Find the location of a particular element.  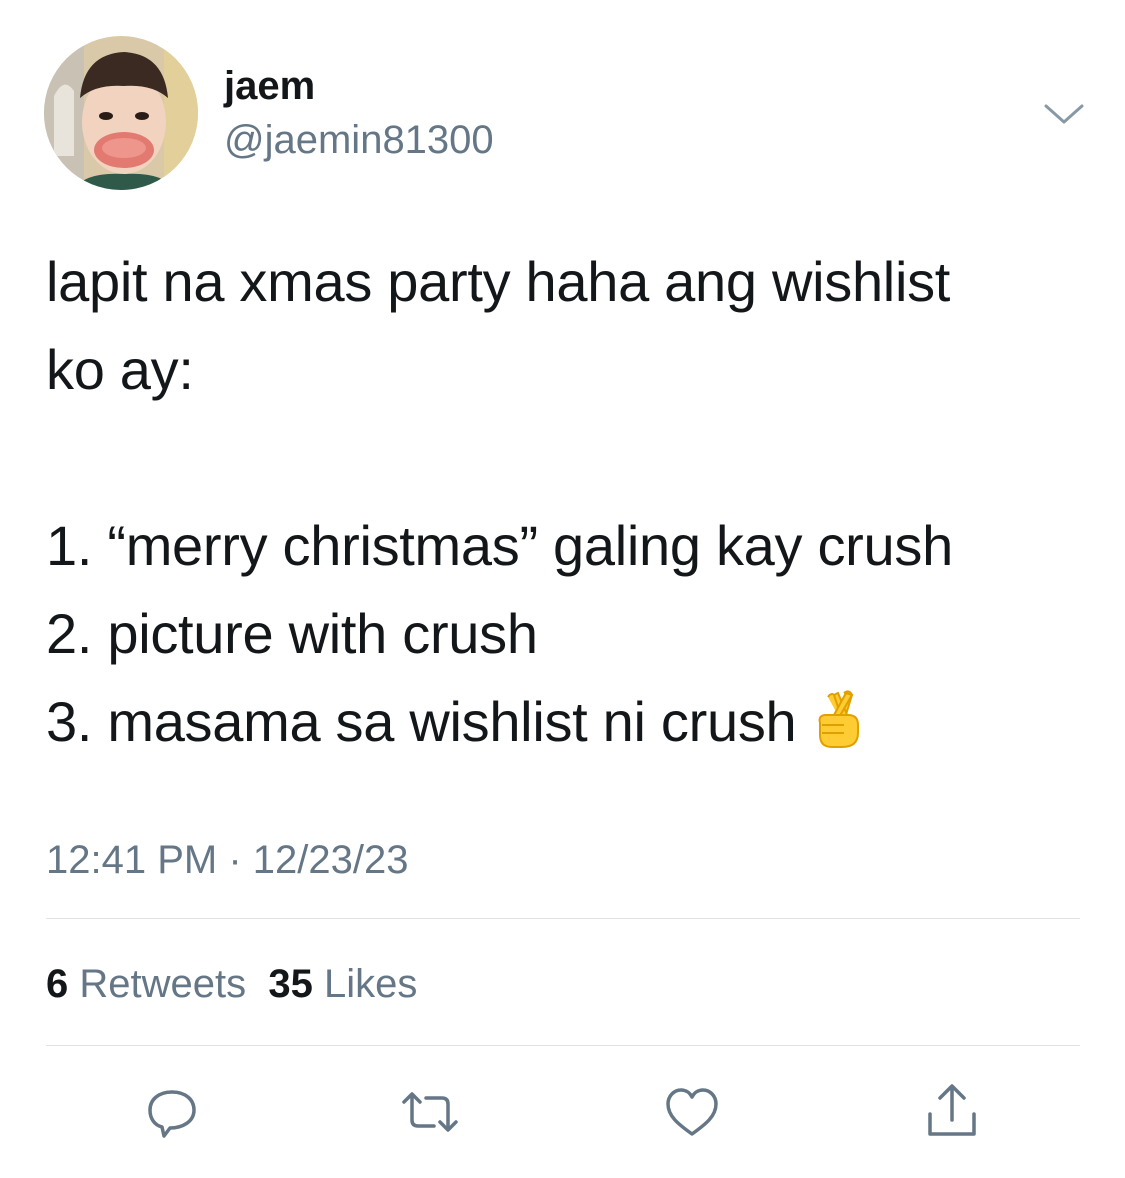

retweet-button is located at coordinates (430, 1112).